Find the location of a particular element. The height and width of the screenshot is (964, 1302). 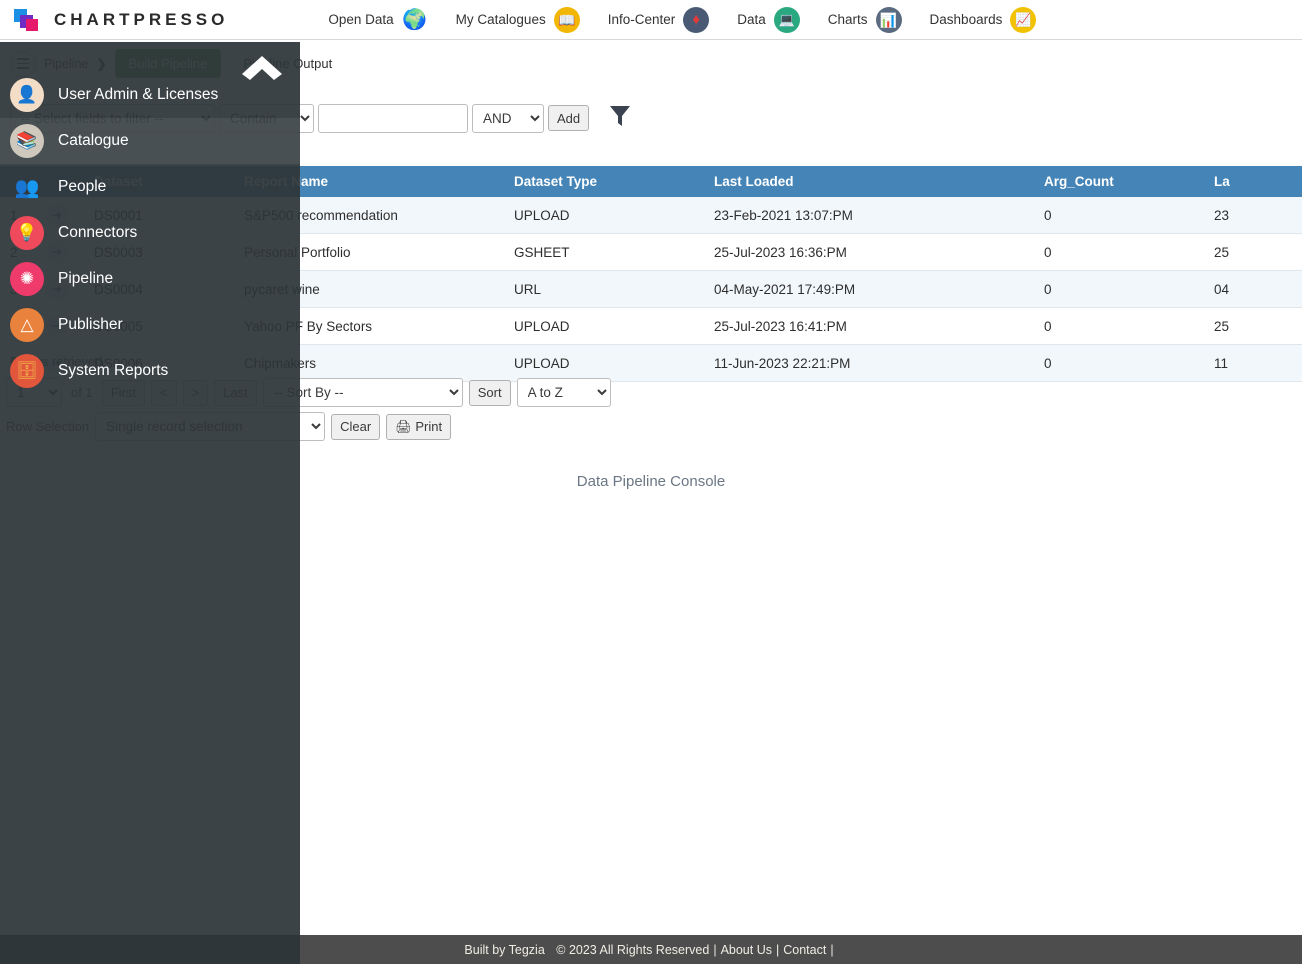

brand-logo-area: CHARTPRESSO is located at coordinates (120, 20).